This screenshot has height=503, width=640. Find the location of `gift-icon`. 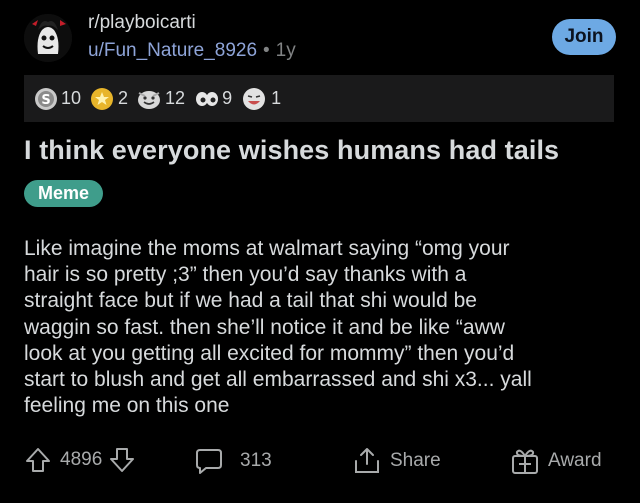

gift-icon is located at coordinates (525, 461).